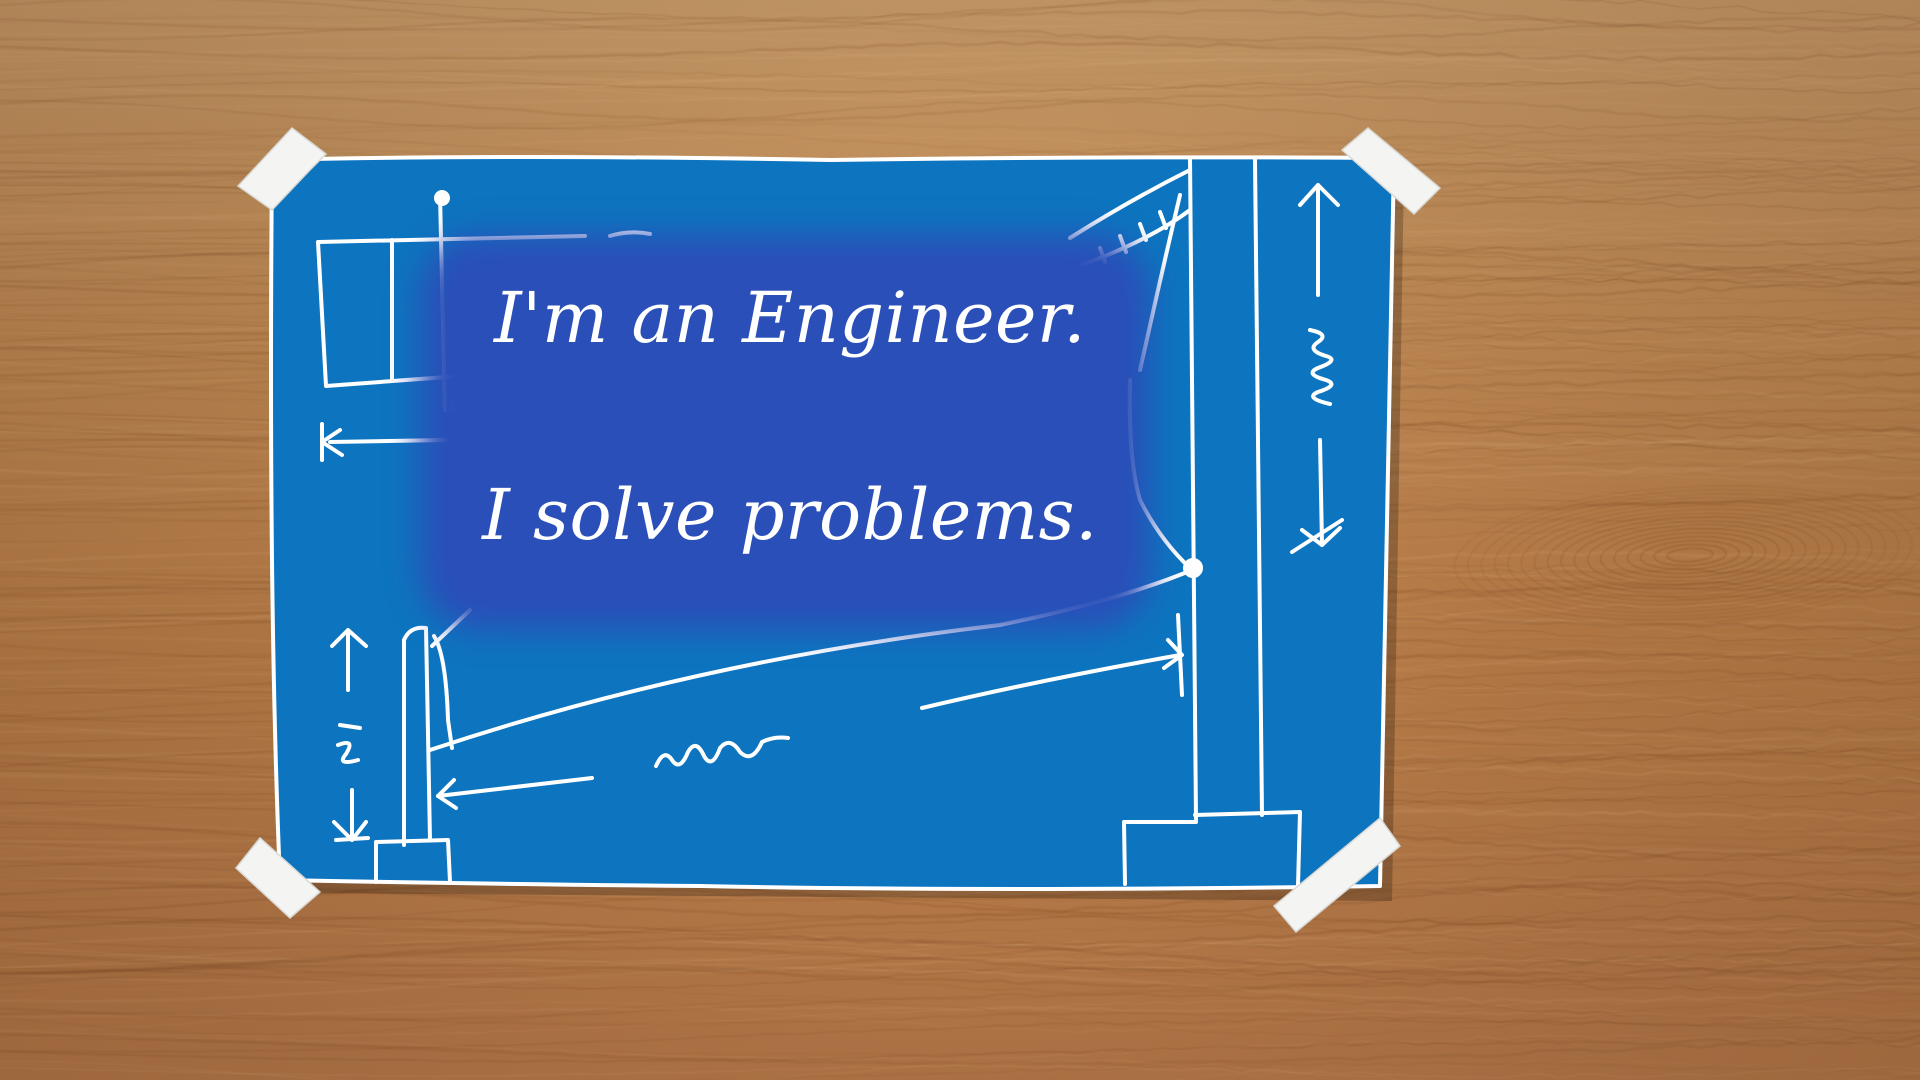  What do you see at coordinates (790, 318) in the screenshot?
I see `caption-line-1: I'm an Engineer.` at bounding box center [790, 318].